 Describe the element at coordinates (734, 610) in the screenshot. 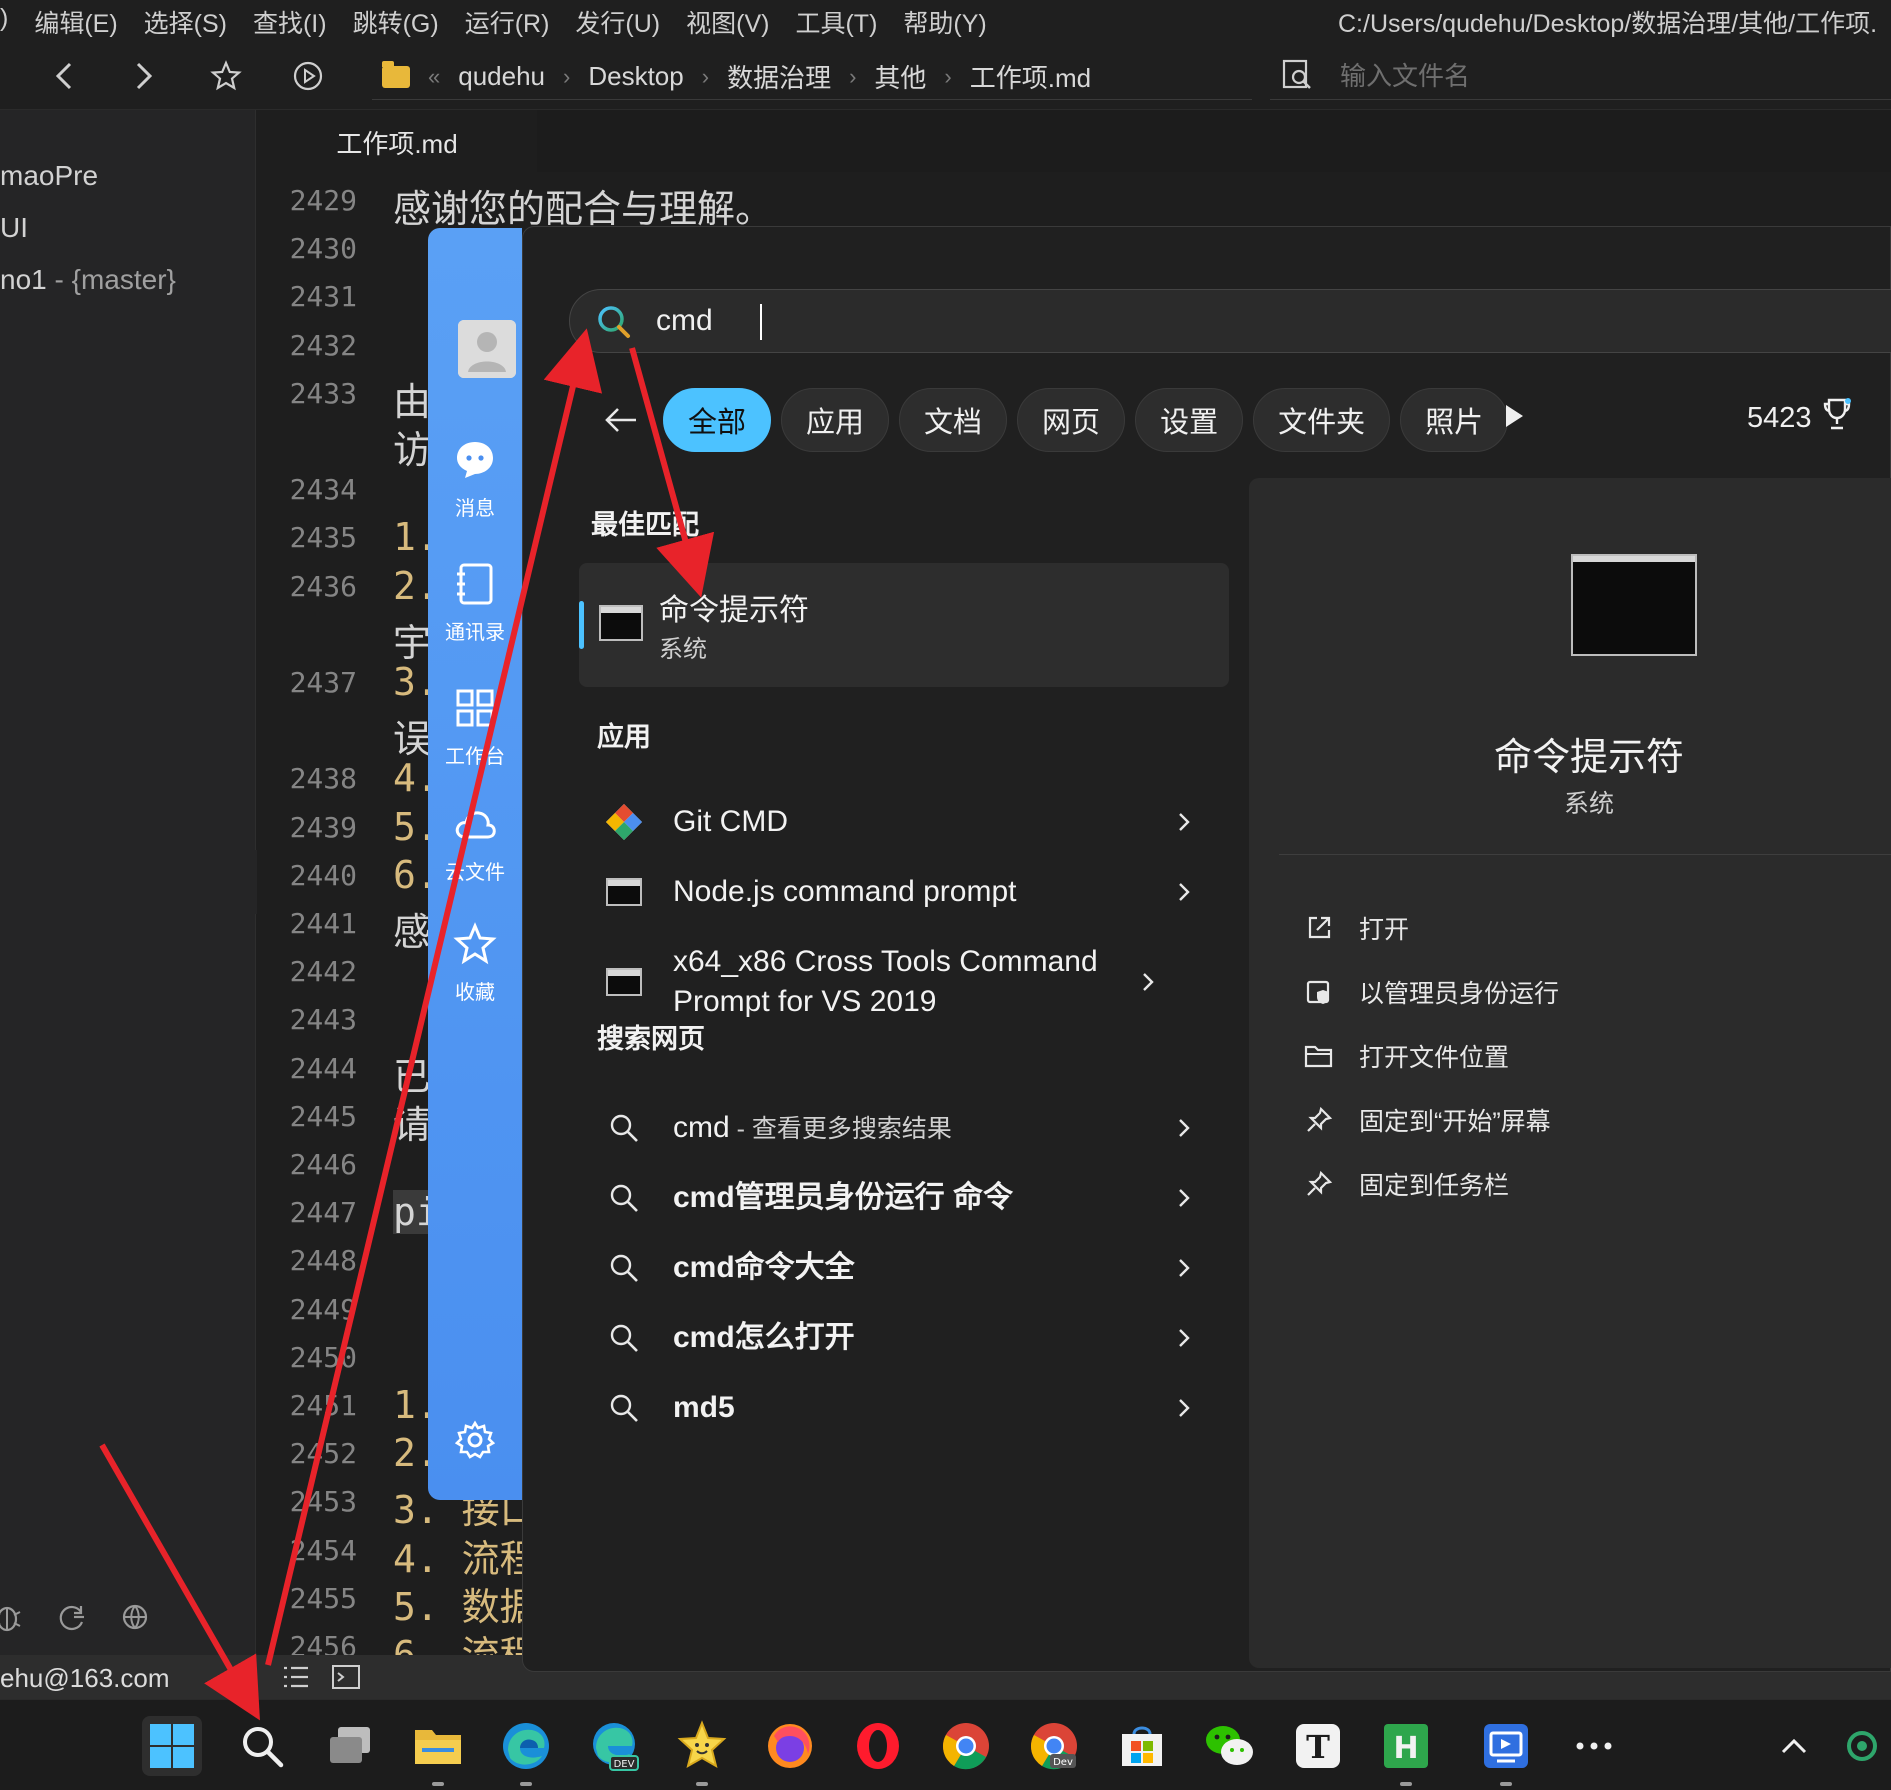

I see `best-match-title: 命令提示符` at that location.